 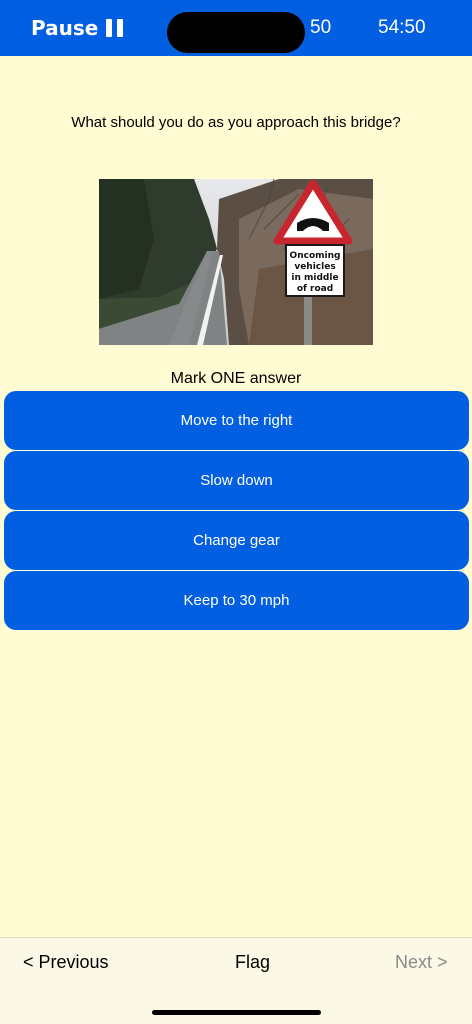 I want to click on answer-option: Change gear, so click(x=236, y=540).